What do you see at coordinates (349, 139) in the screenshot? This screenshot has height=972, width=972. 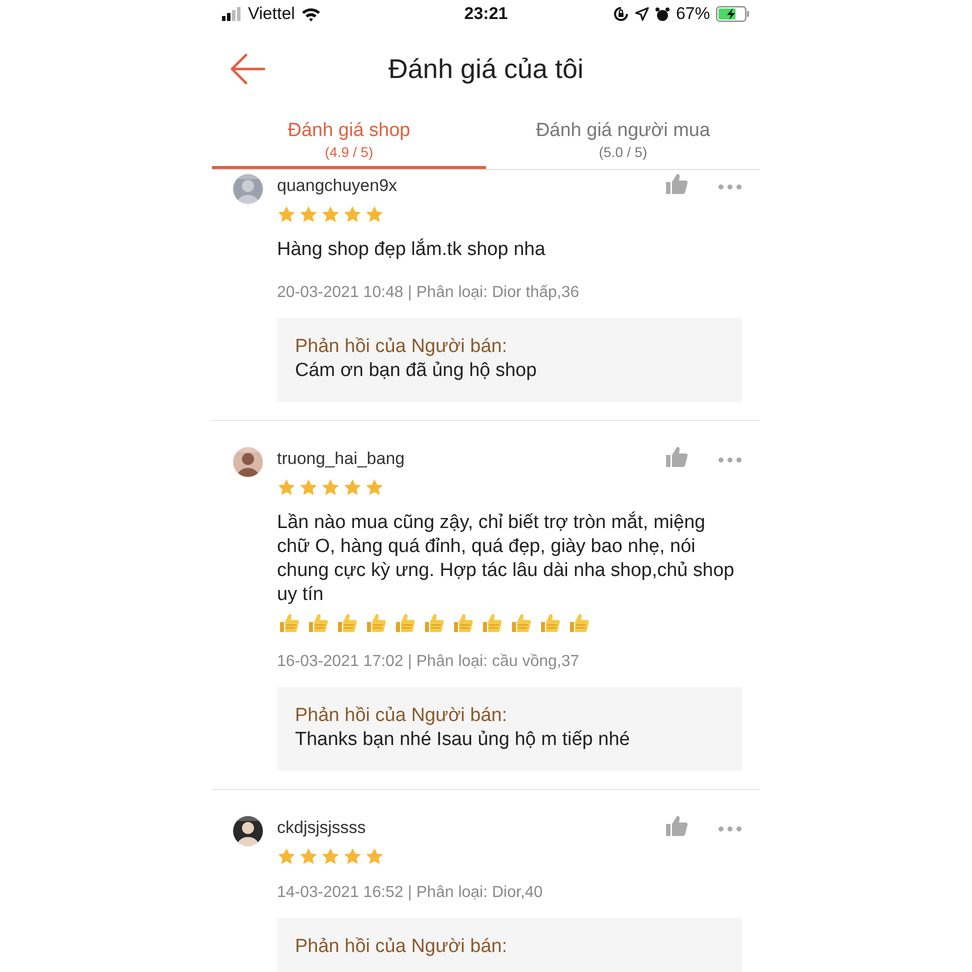 I see `tab: Đánh giá shop (4.9 / 5)` at bounding box center [349, 139].